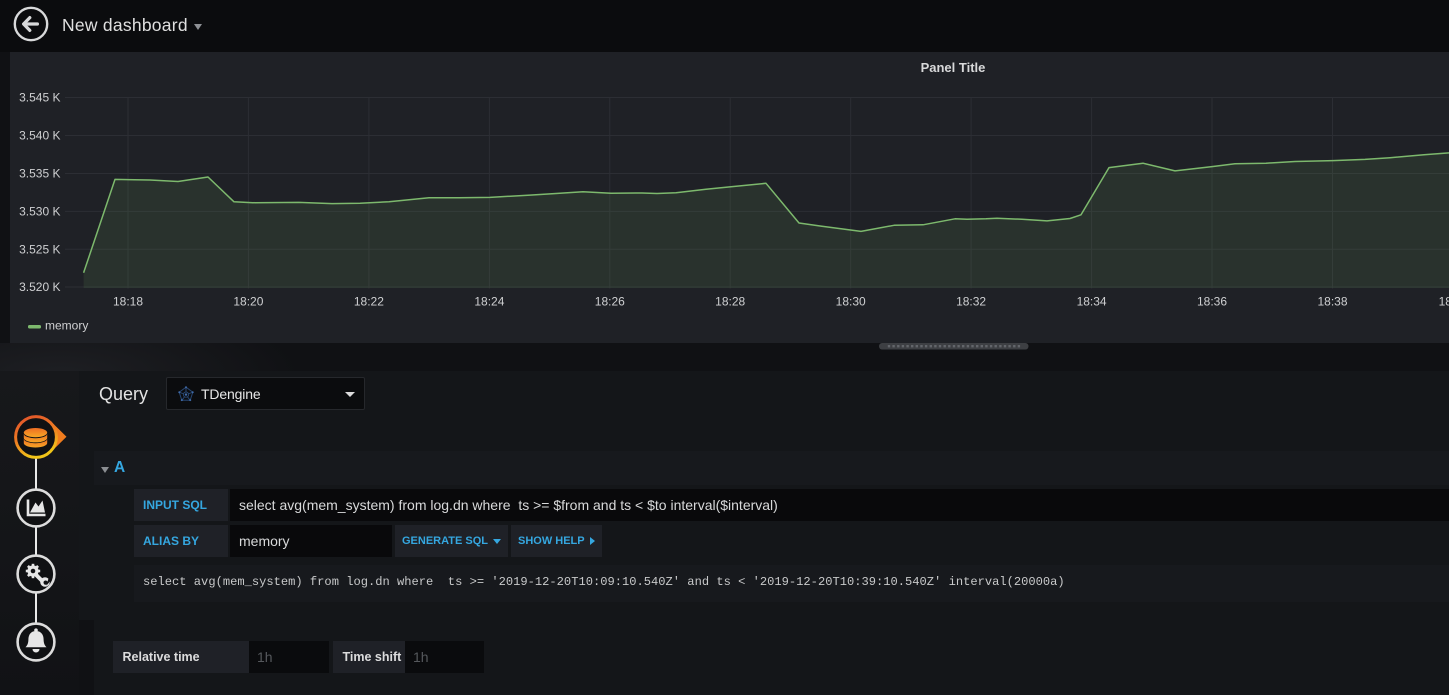 The width and height of the screenshot is (1449, 695). What do you see at coordinates (39, 249) in the screenshot?
I see `svg-text: 3.525 K` at bounding box center [39, 249].